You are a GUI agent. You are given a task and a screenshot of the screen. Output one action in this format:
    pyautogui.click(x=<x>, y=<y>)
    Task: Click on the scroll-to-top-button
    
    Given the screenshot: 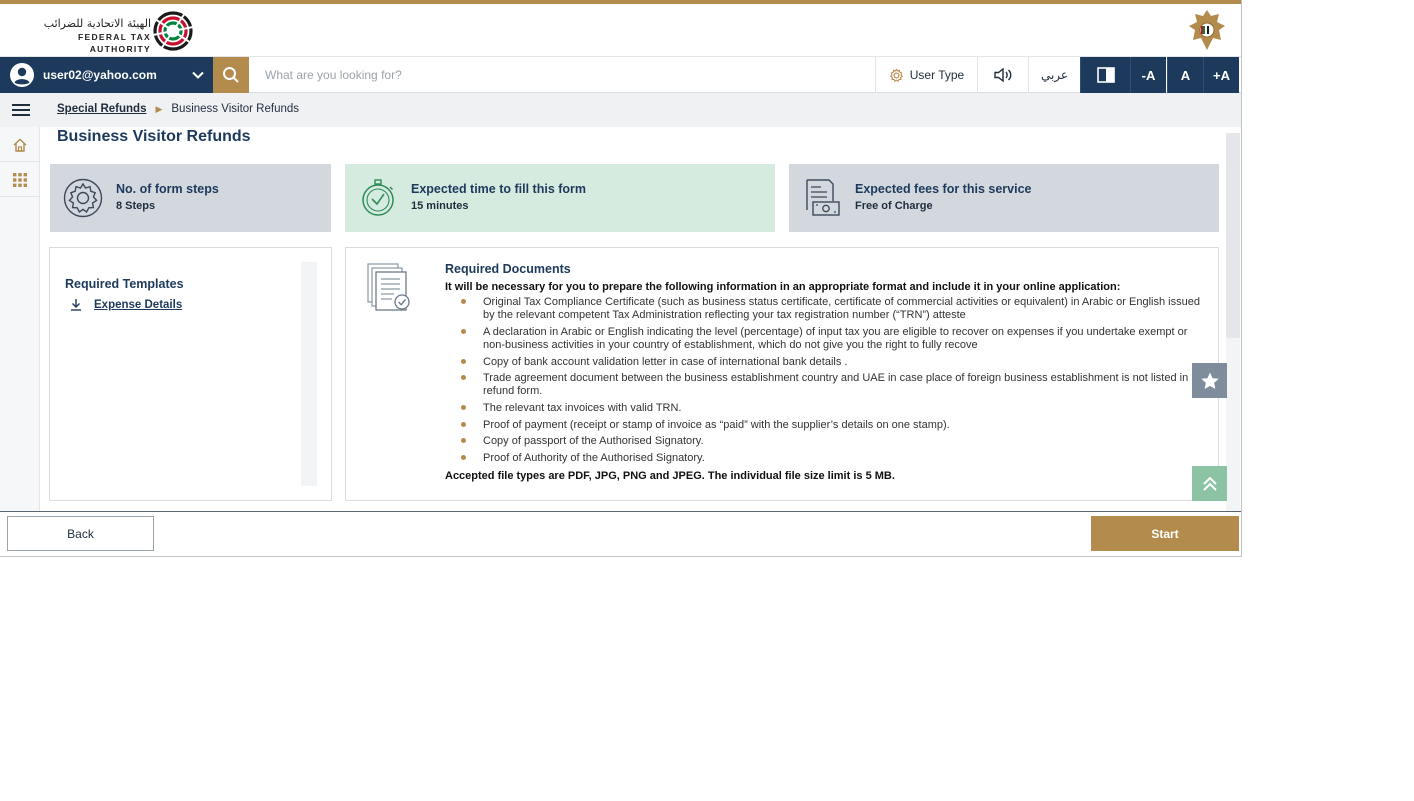 What is the action you would take?
    pyautogui.click(x=1209, y=483)
    